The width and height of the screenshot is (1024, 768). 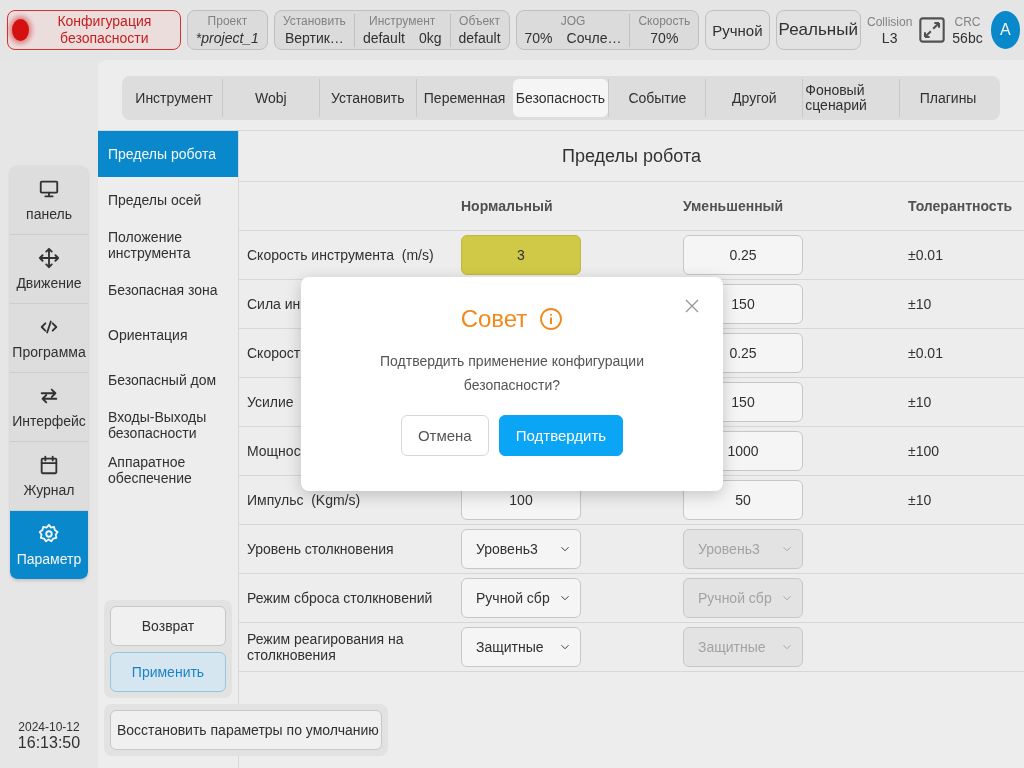 What do you see at coordinates (507, 206) in the screenshot?
I see `column-header: Нормальный` at bounding box center [507, 206].